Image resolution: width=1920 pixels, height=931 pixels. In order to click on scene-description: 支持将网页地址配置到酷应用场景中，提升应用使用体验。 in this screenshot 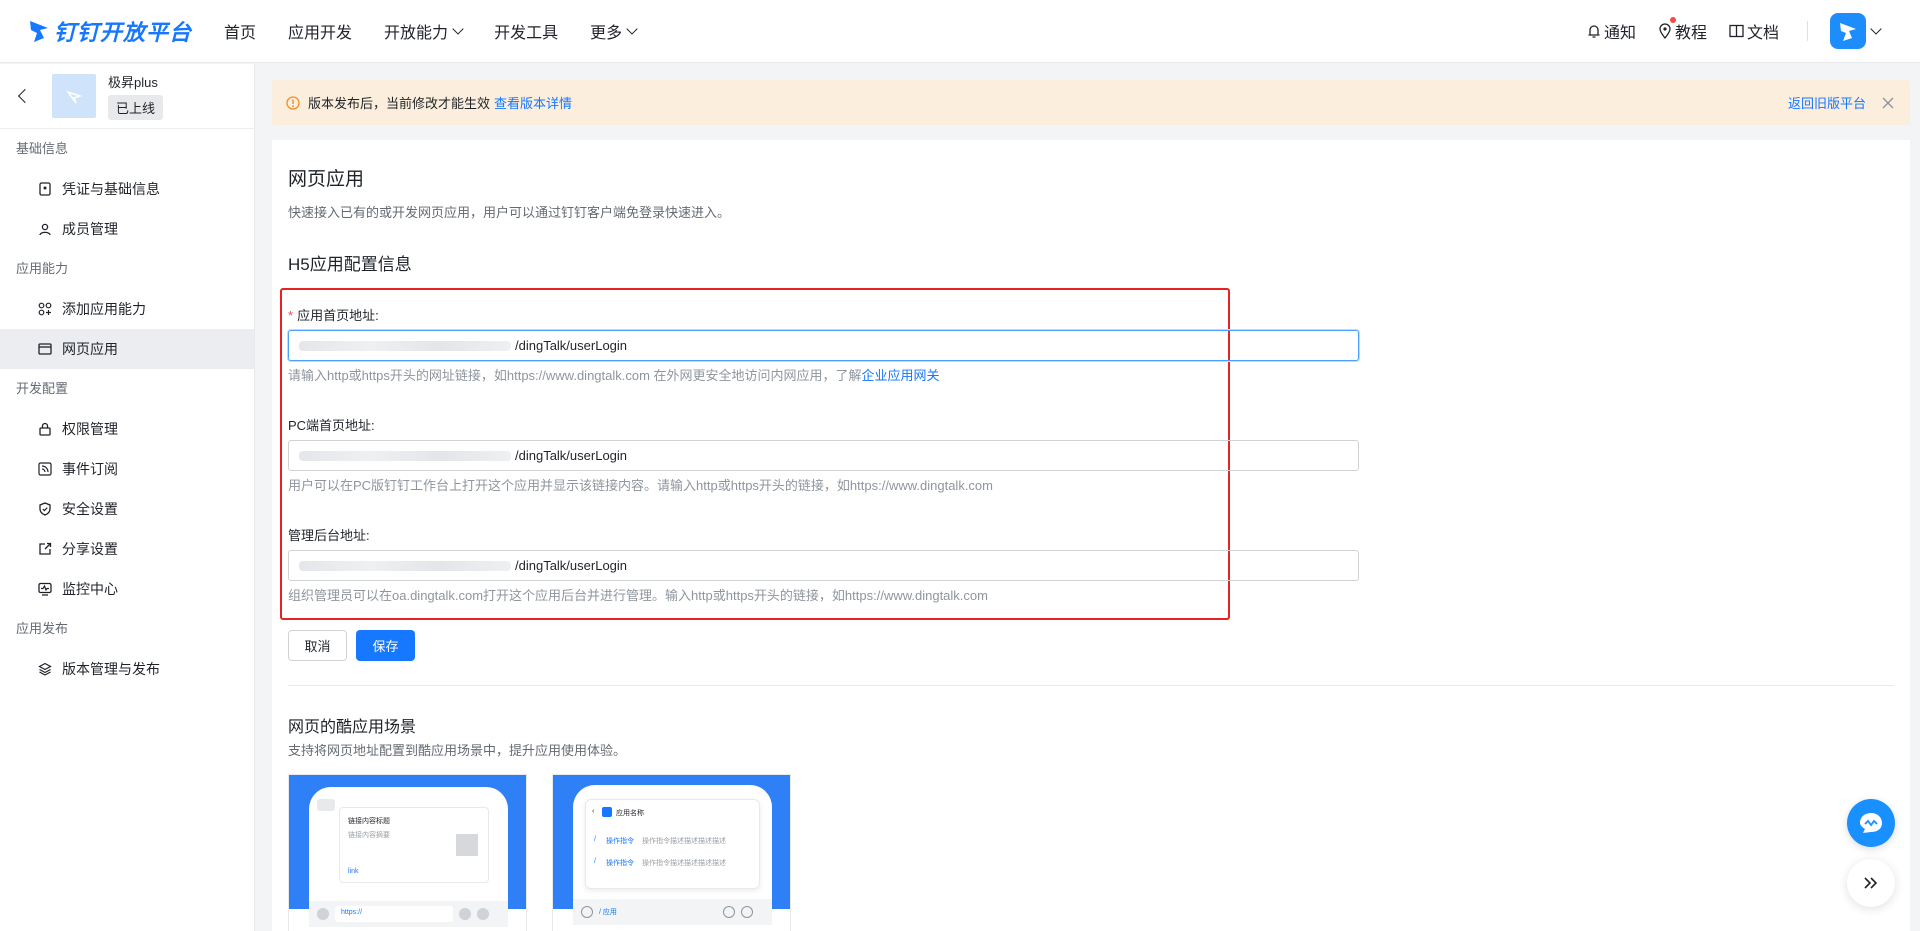, I will do `click(457, 750)`.